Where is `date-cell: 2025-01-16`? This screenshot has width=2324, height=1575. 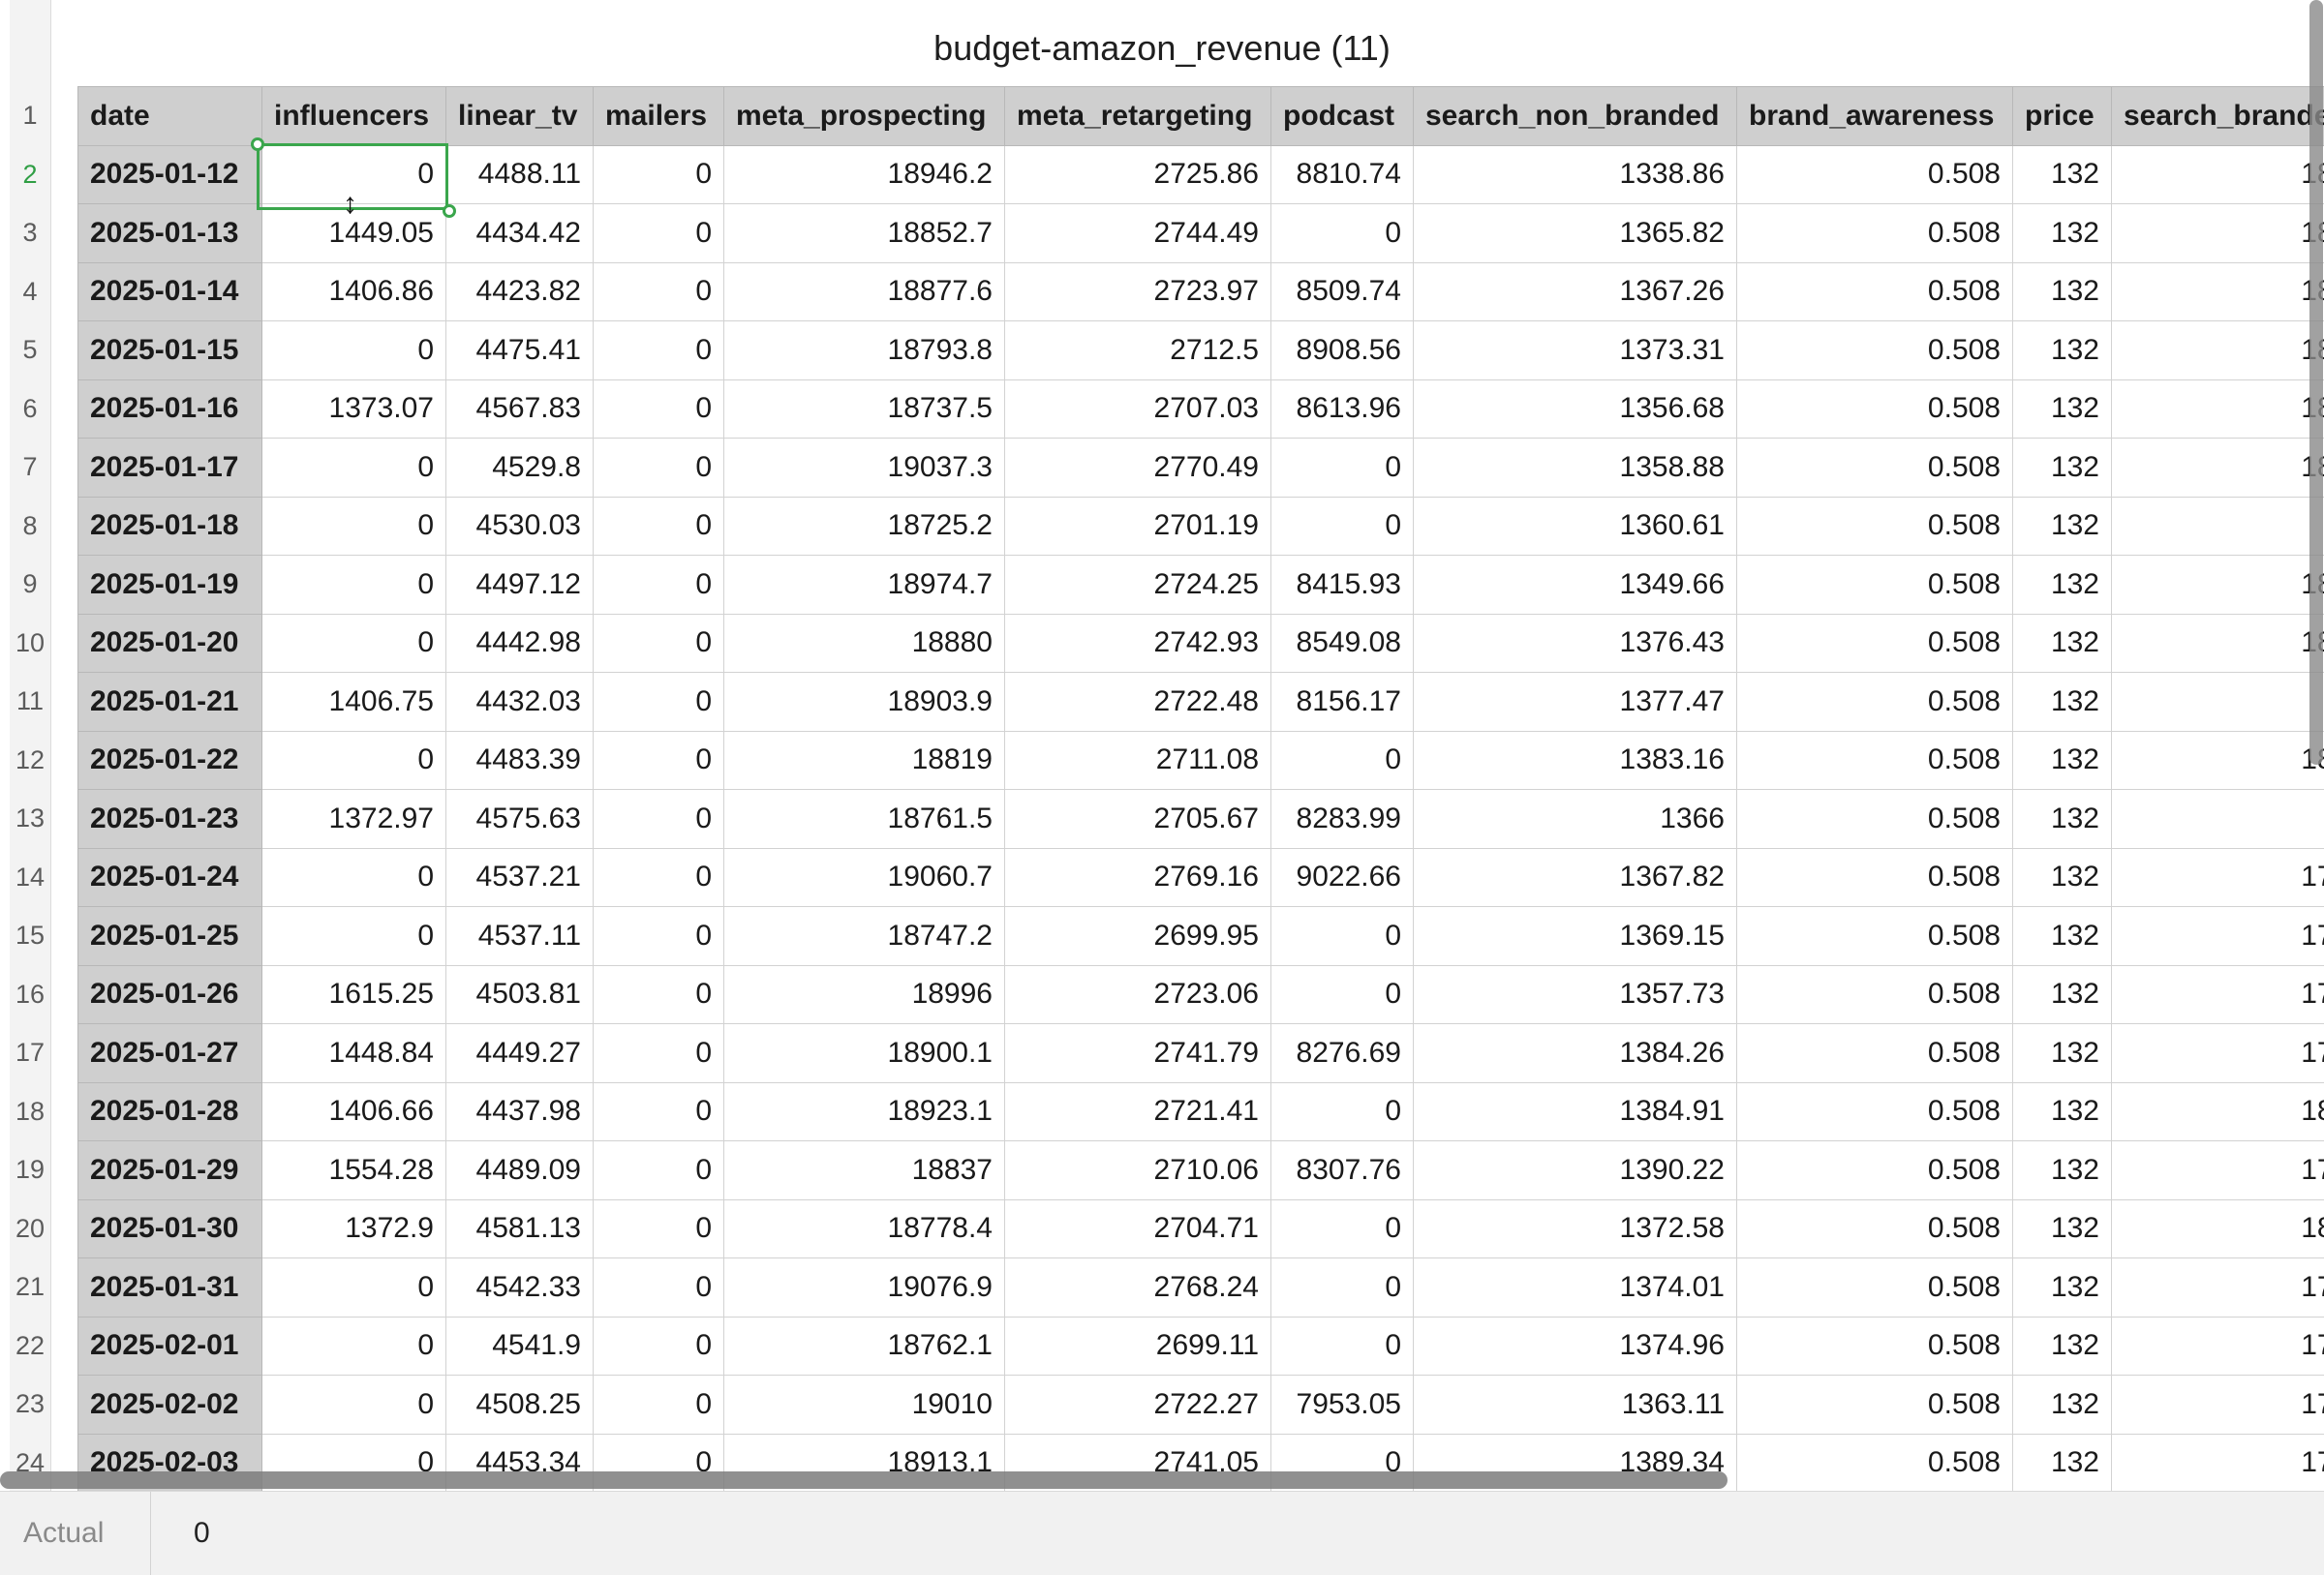 date-cell: 2025-01-16 is located at coordinates (170, 409).